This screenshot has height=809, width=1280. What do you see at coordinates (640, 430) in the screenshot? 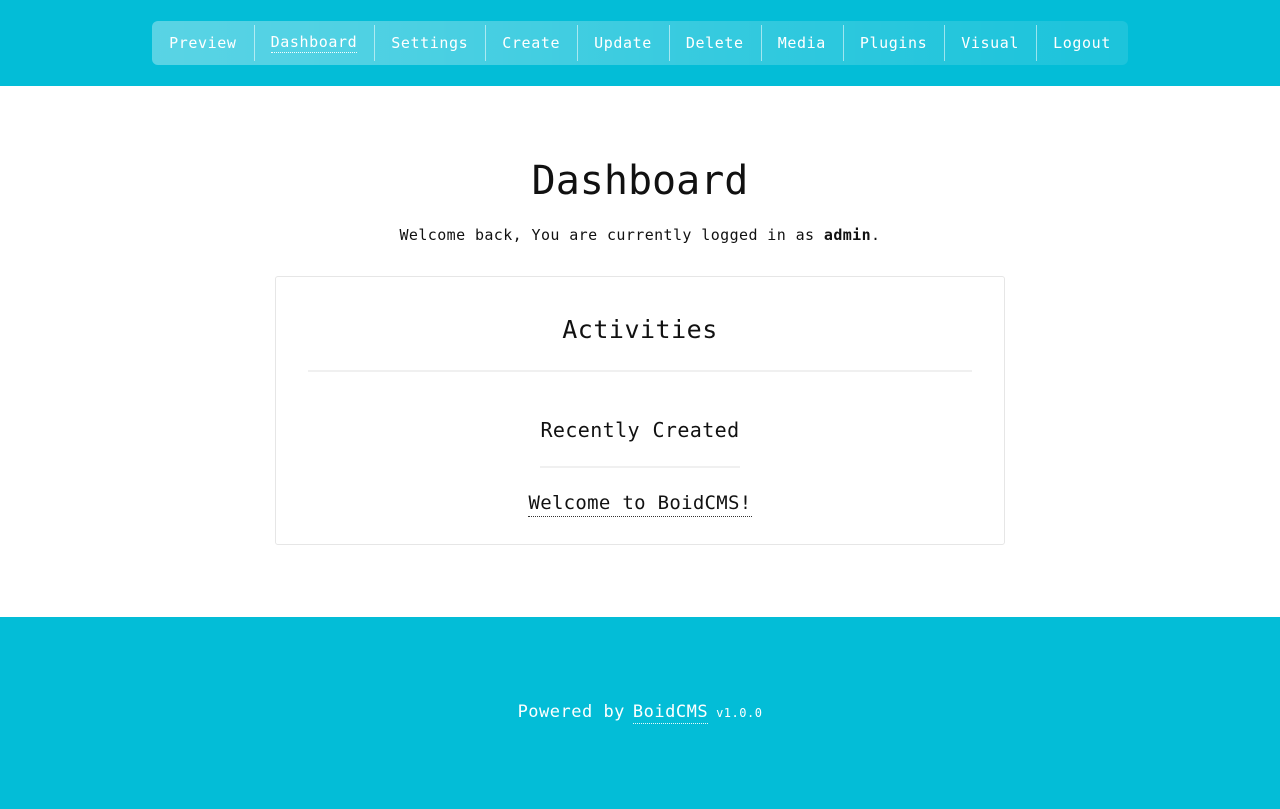
I see `recently-created-title: Recently Created` at bounding box center [640, 430].